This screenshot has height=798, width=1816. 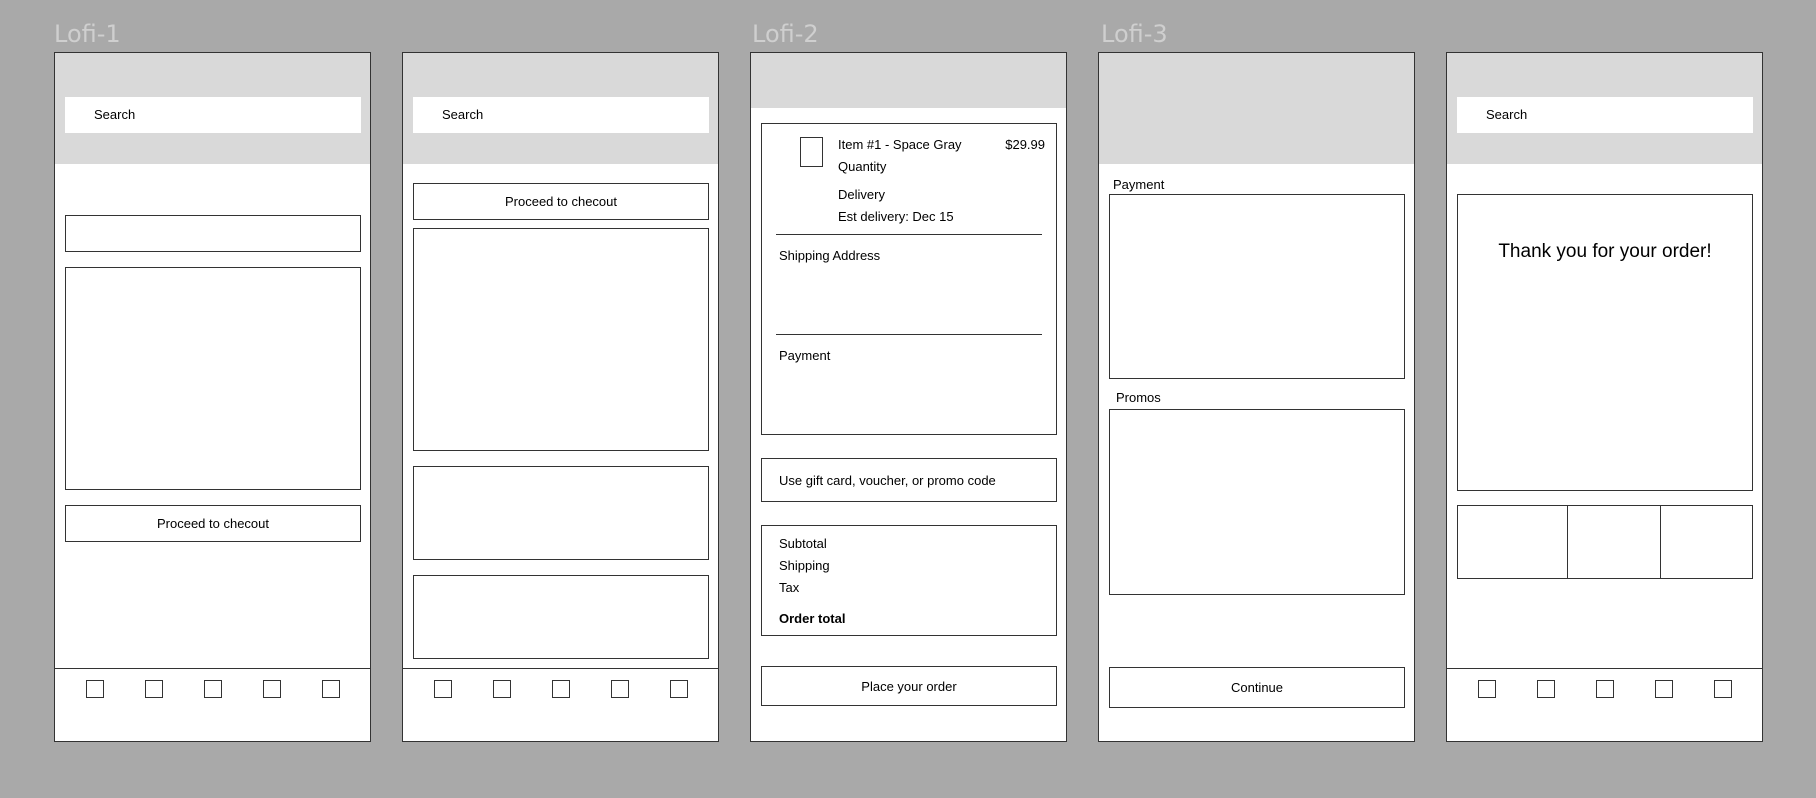 What do you see at coordinates (900, 144) in the screenshot?
I see `item-name: Item #1 - Space Gray` at bounding box center [900, 144].